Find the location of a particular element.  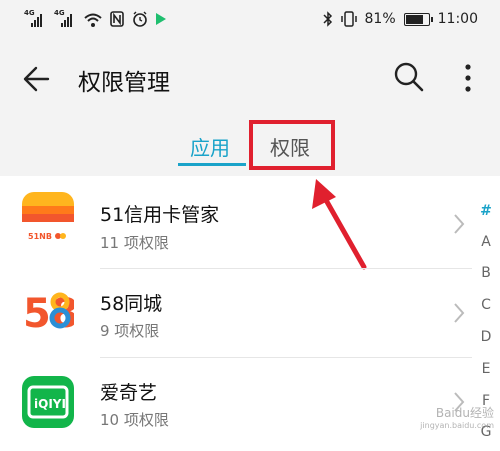

51-credit-card-icon: 51NB is located at coordinates (48, 218).